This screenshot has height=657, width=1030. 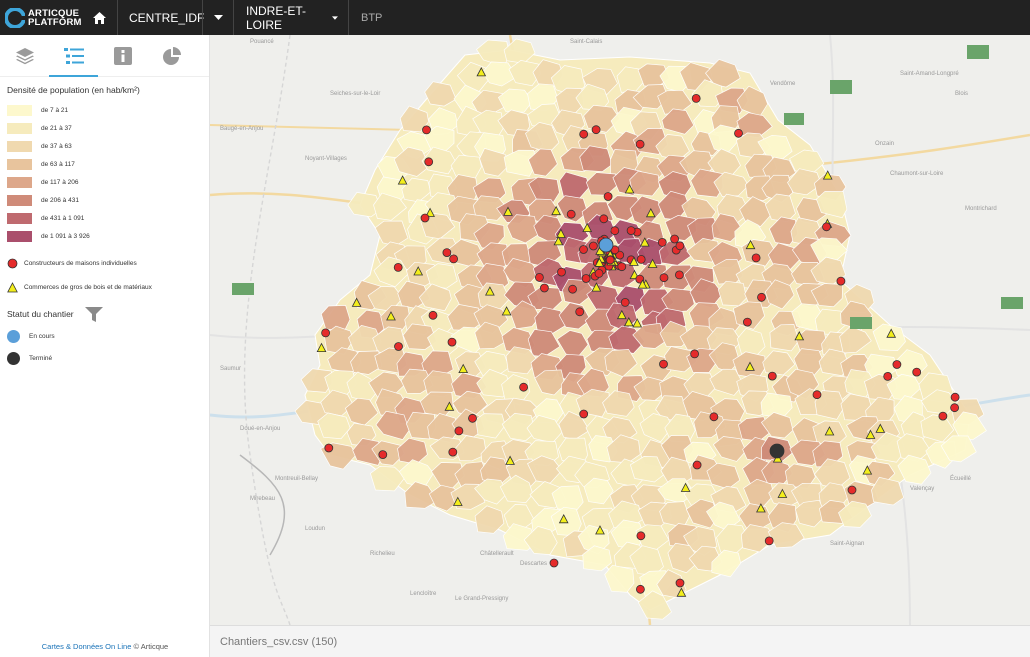 What do you see at coordinates (122, 56) in the screenshot?
I see `tab-info` at bounding box center [122, 56].